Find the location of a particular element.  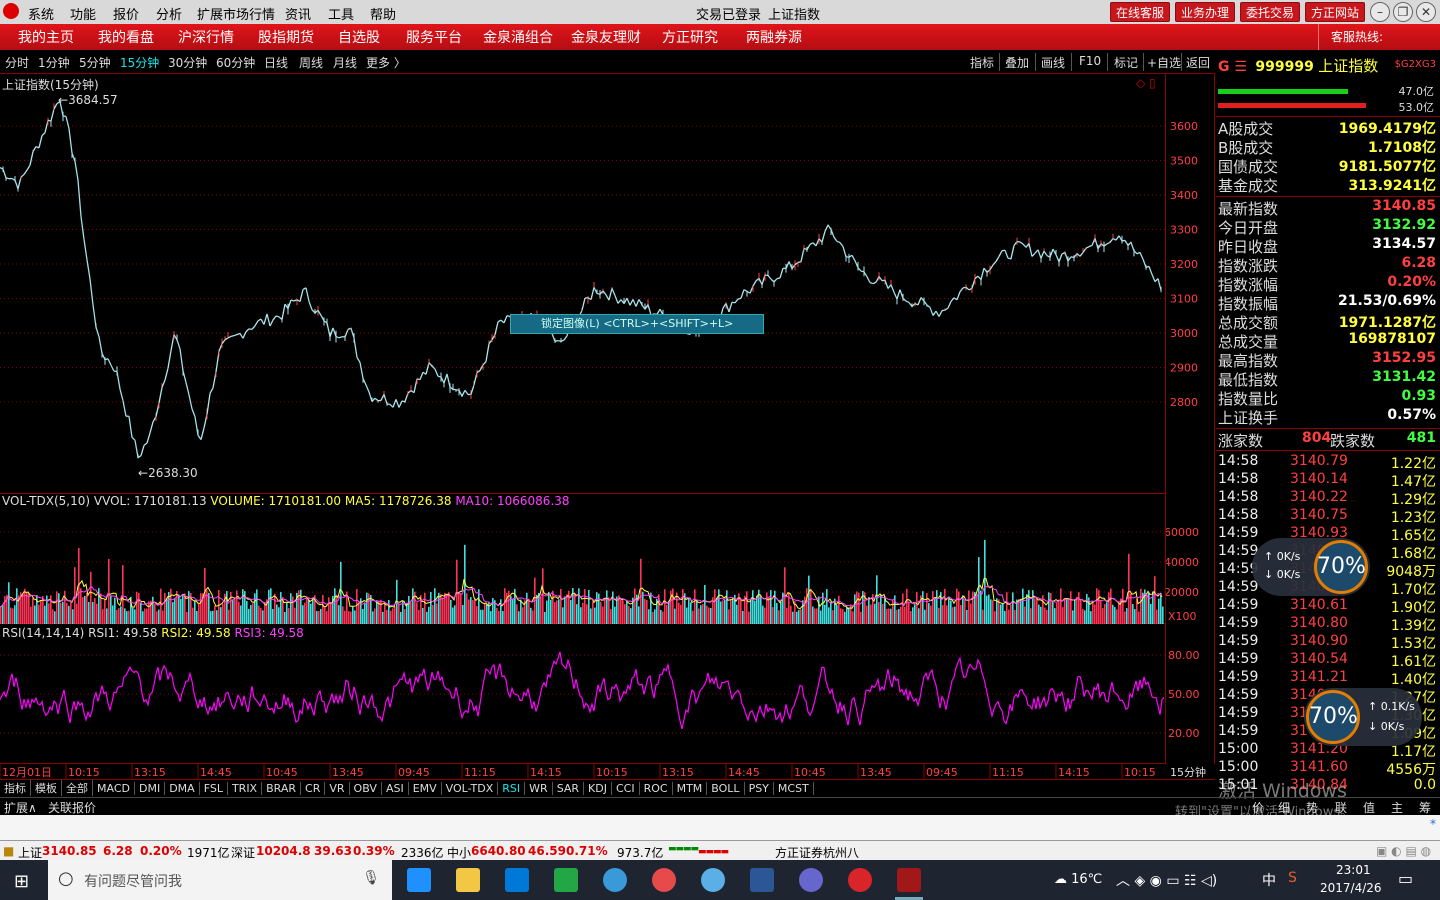

menu-analysis: 分析 is located at coordinates (169, 13).